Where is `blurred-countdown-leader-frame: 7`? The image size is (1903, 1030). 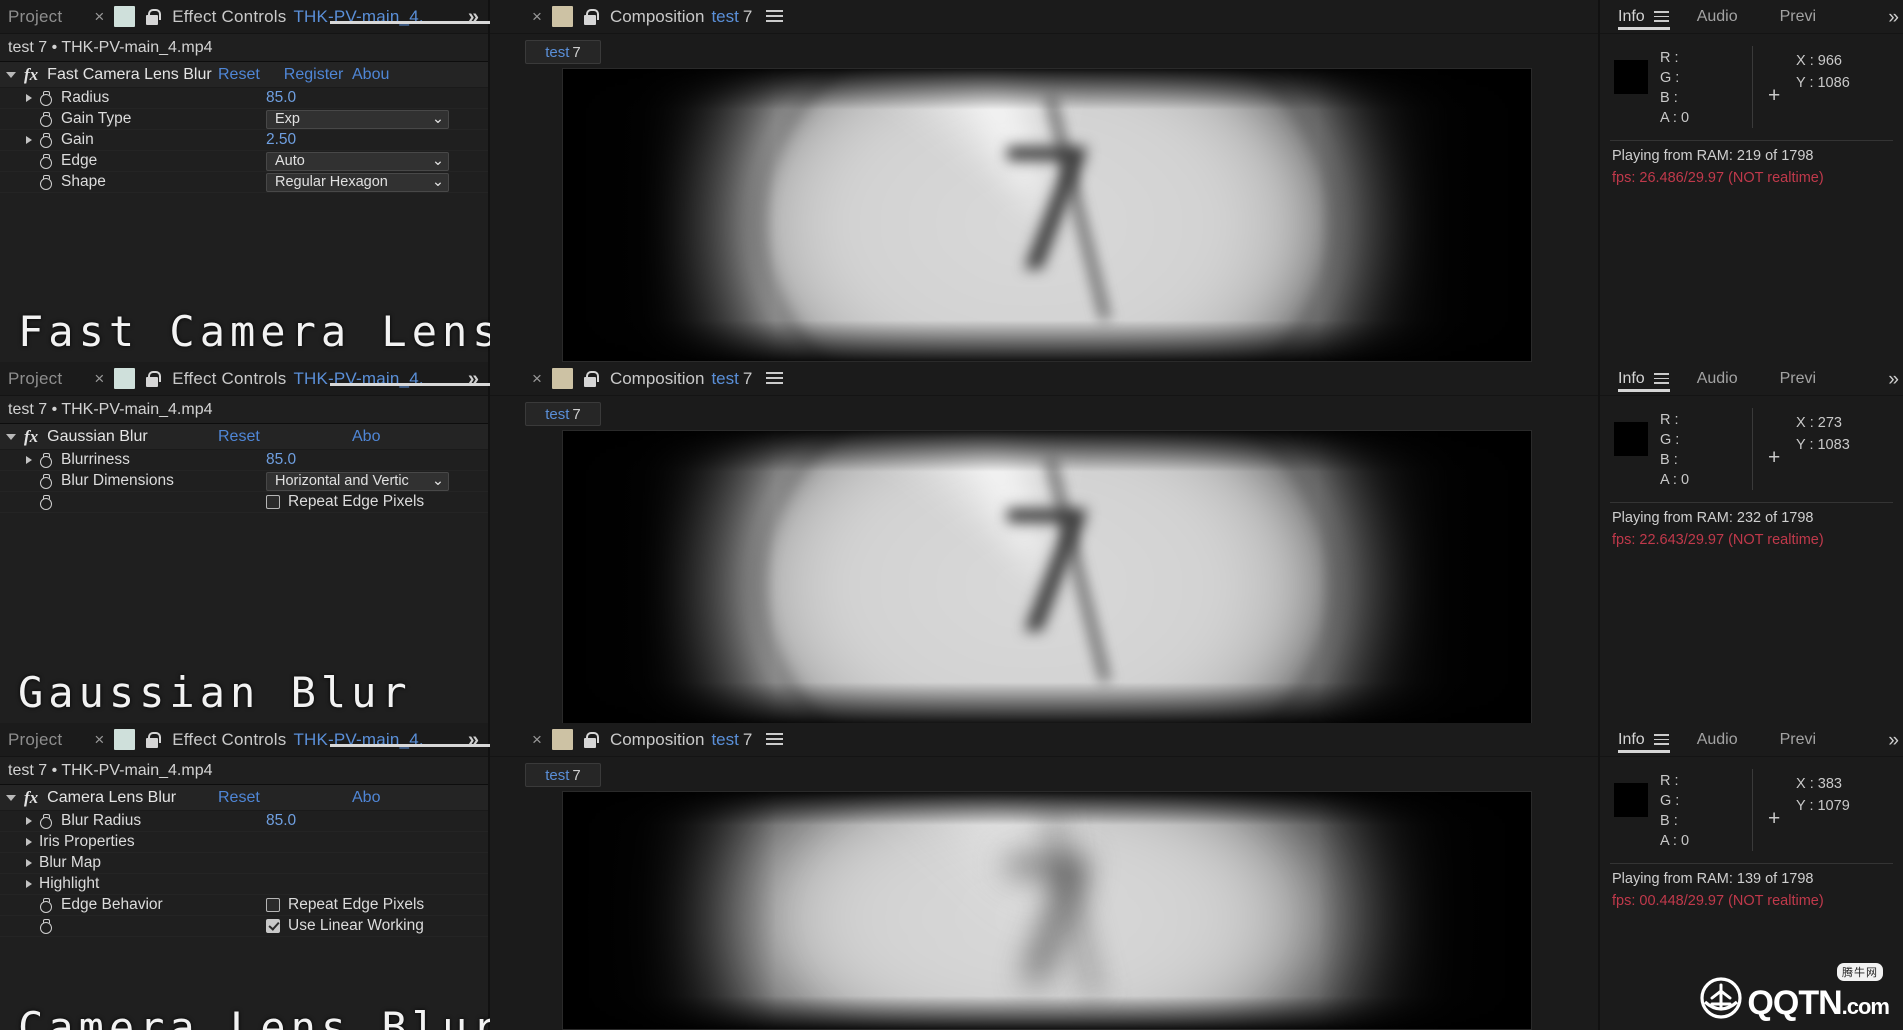 blurred-countdown-leader-frame: 7 is located at coordinates (1047, 577).